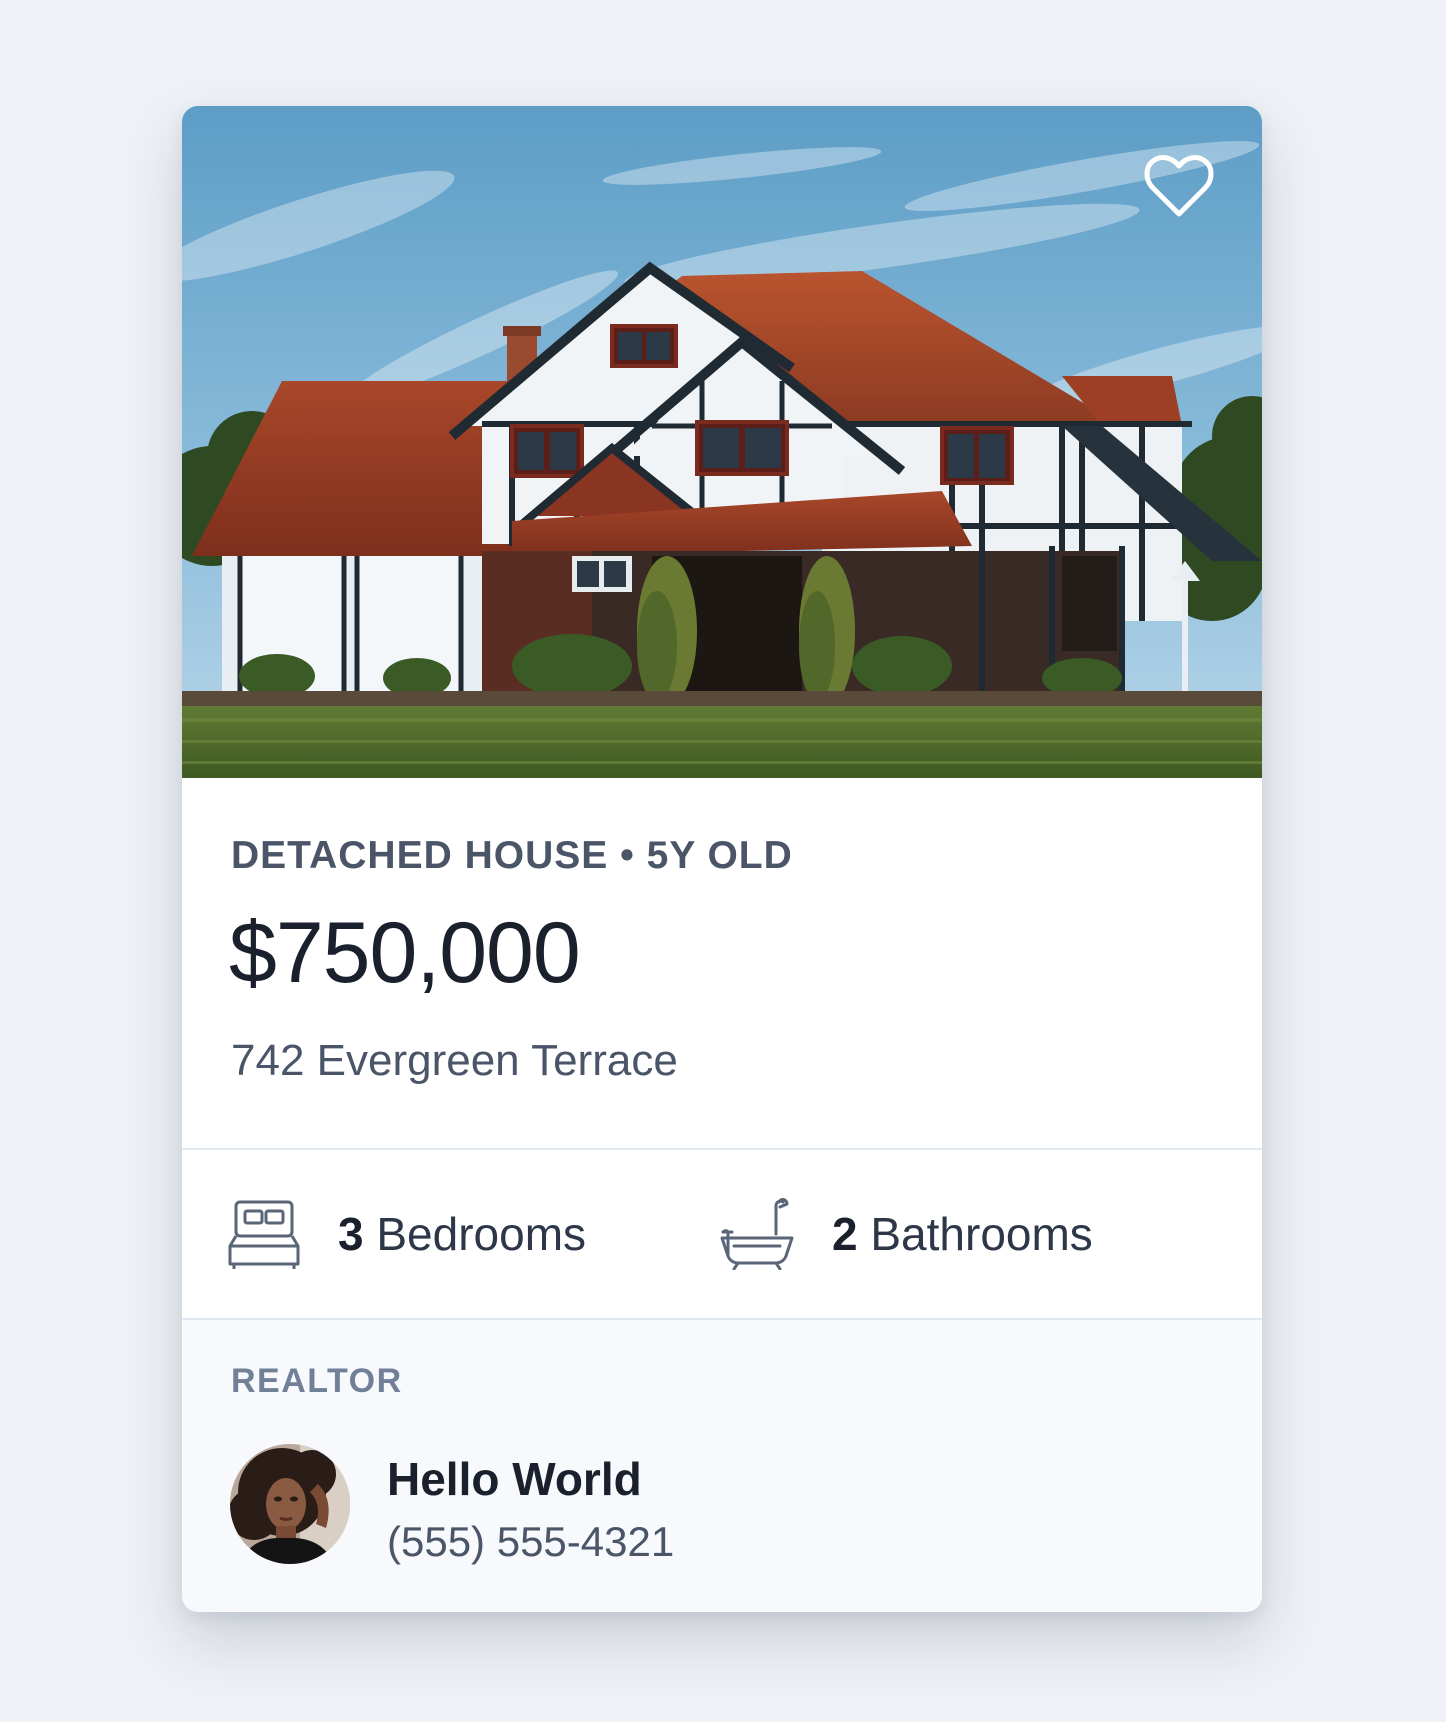 The image size is (1446, 1722). I want to click on property-type: DETACHED HOUSE • 5Y OLD, so click(512, 855).